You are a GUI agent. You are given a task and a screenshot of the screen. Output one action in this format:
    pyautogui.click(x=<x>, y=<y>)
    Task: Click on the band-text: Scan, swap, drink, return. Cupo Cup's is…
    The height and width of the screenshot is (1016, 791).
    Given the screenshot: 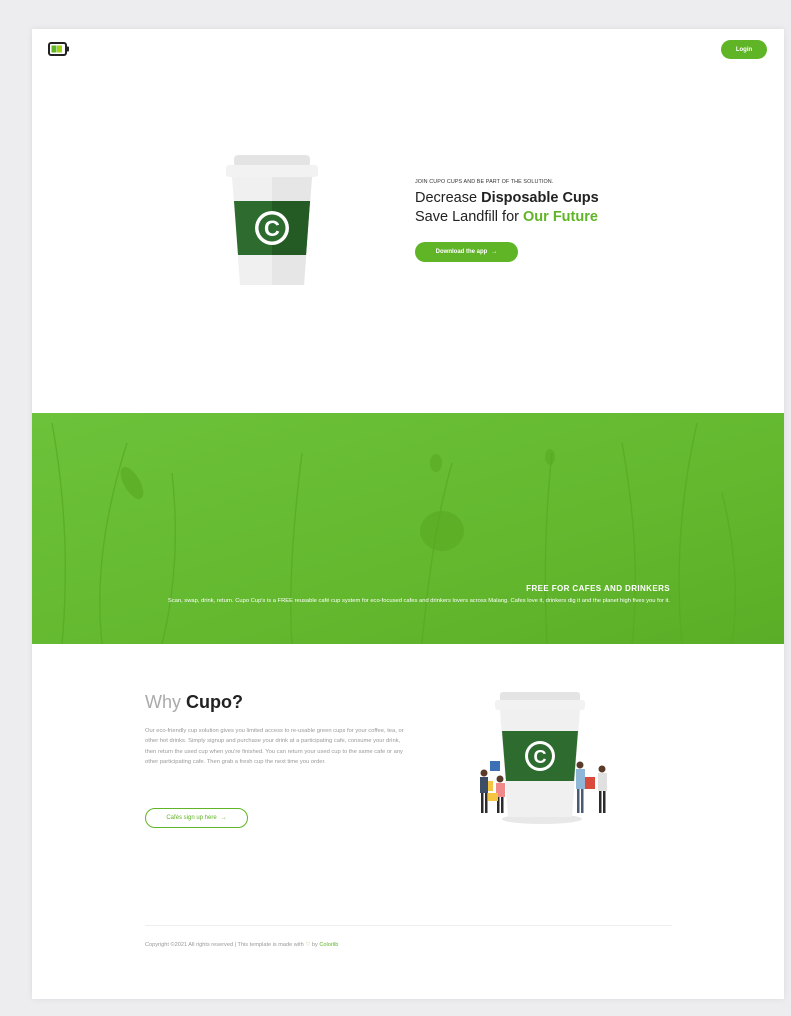 What is the action you would take?
    pyautogui.click(x=418, y=601)
    